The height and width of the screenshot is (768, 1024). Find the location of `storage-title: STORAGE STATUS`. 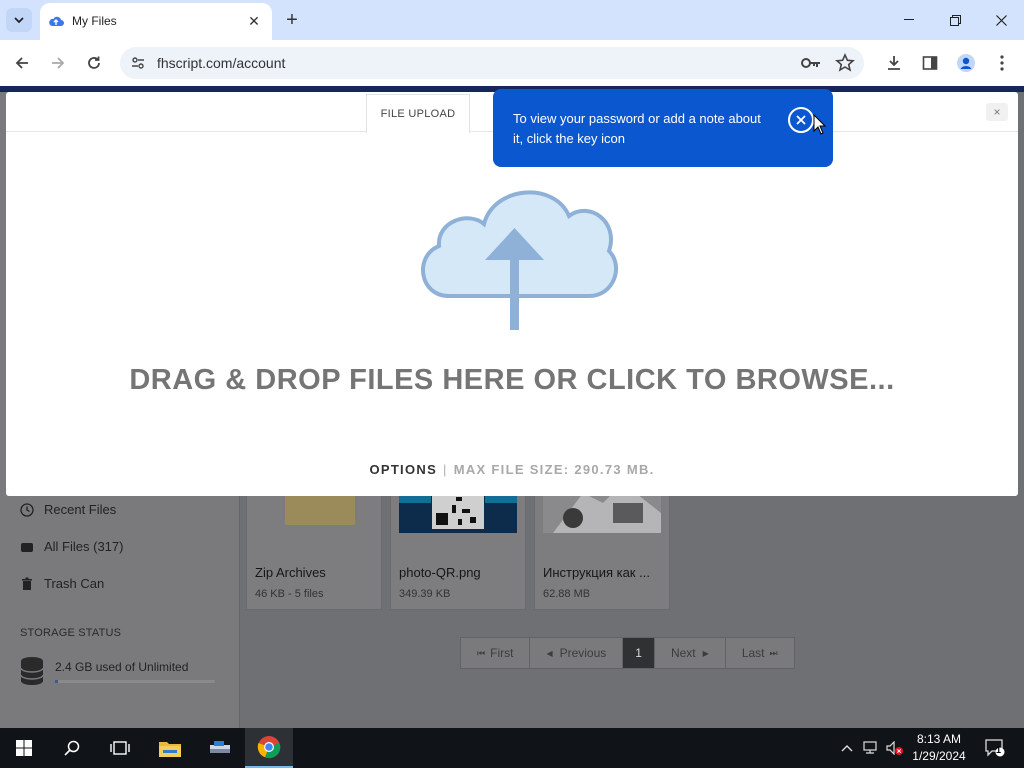

storage-title: STORAGE STATUS is located at coordinates (71, 633).